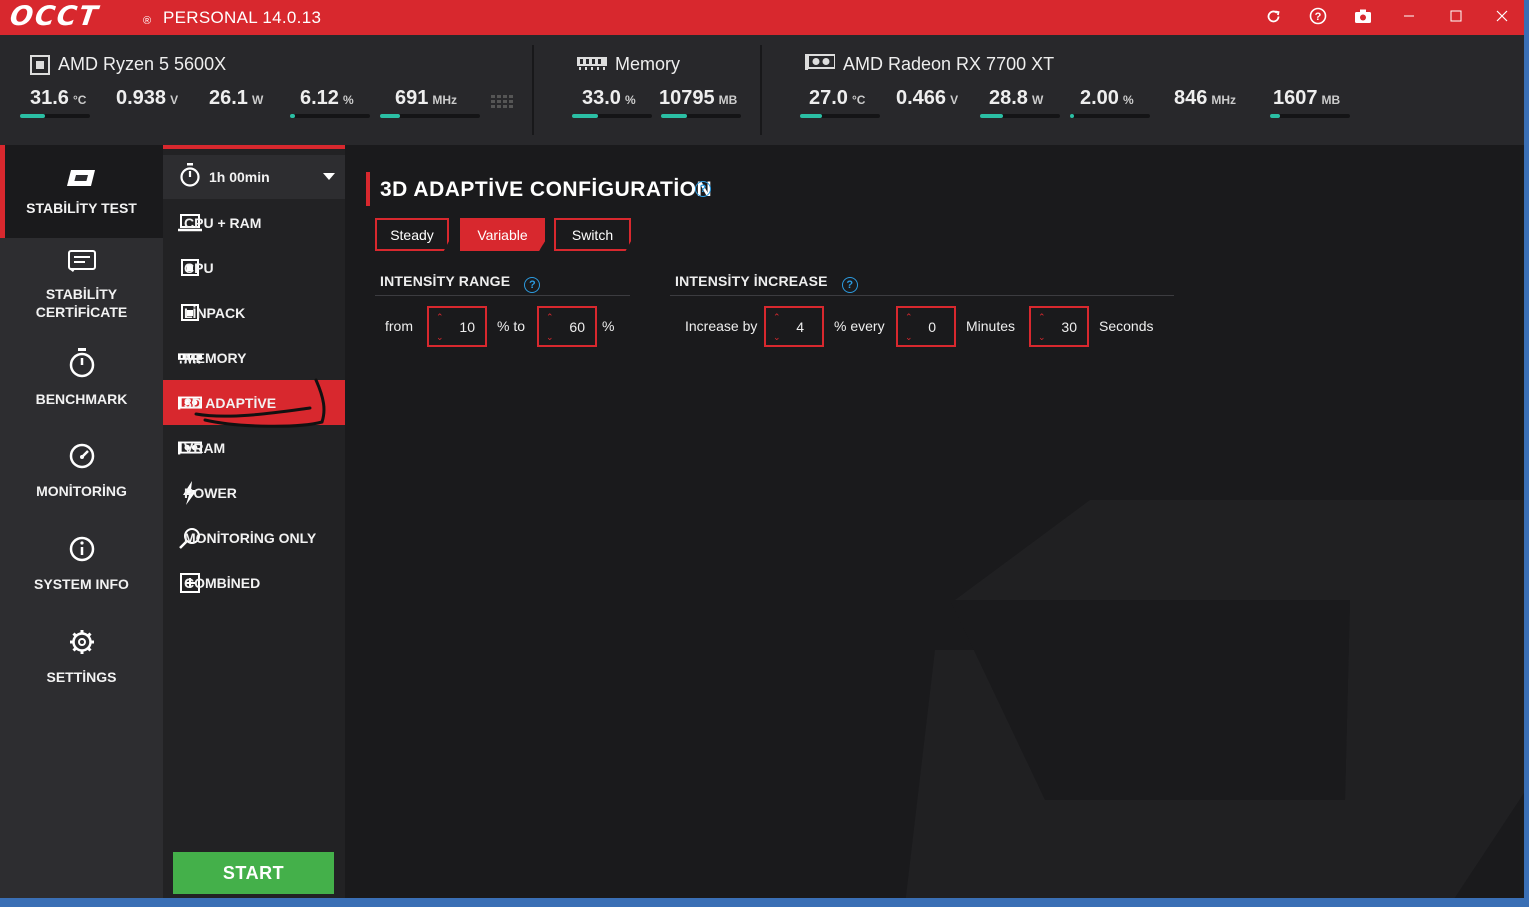 Image resolution: width=1529 pixels, height=907 pixels. What do you see at coordinates (926, 326) in the screenshot?
I see `minutes-spinbox: ⌃ ⌄ 0` at bounding box center [926, 326].